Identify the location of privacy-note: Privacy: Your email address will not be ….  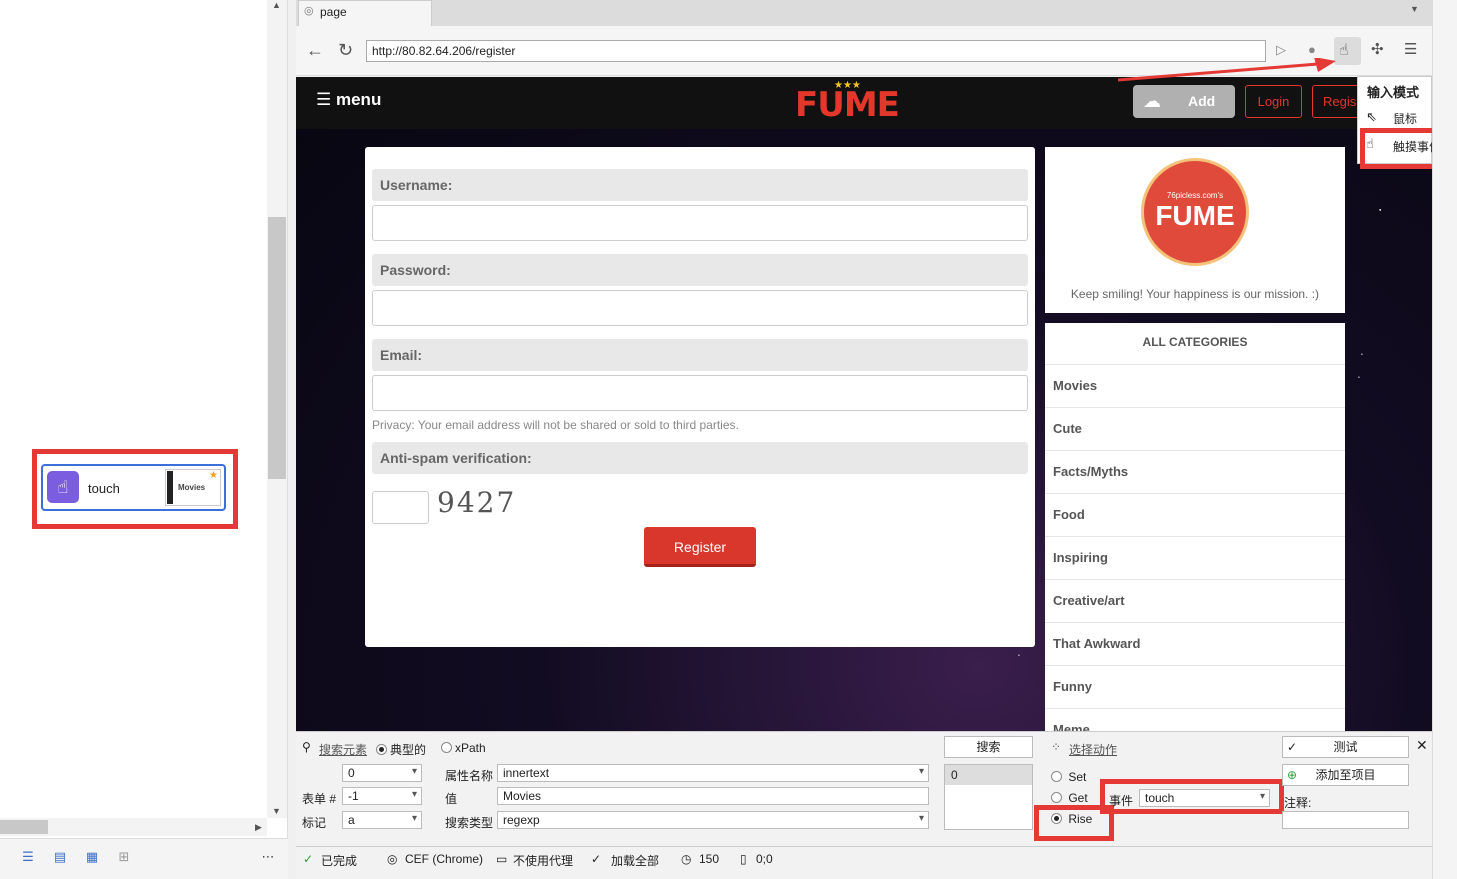
(555, 425).